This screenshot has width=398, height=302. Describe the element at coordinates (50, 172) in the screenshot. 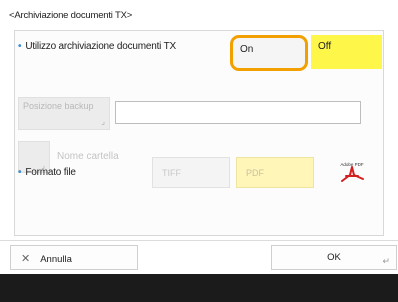

I see `file-format-label-text: Formato file` at that location.